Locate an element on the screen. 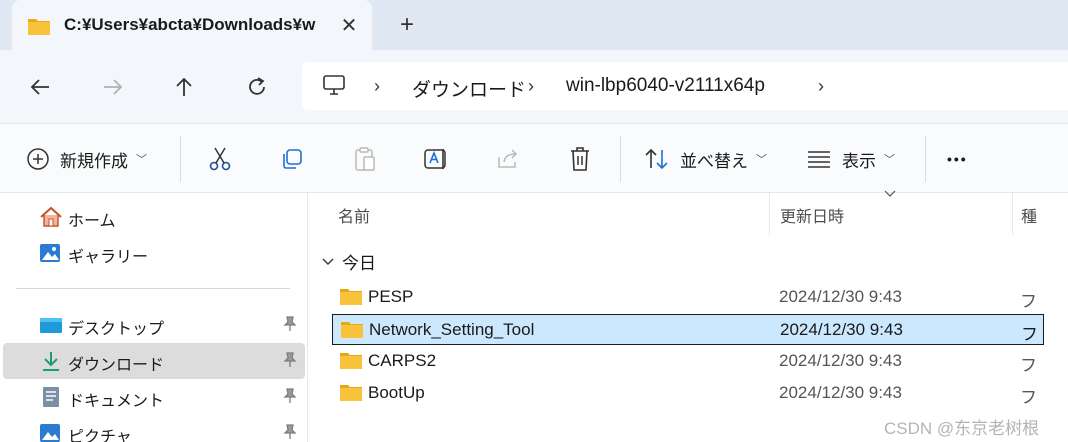 The height and width of the screenshot is (442, 1068). address-bar: › ダウンロード › win-lbp6040-v2111x64p › is located at coordinates (685, 86).